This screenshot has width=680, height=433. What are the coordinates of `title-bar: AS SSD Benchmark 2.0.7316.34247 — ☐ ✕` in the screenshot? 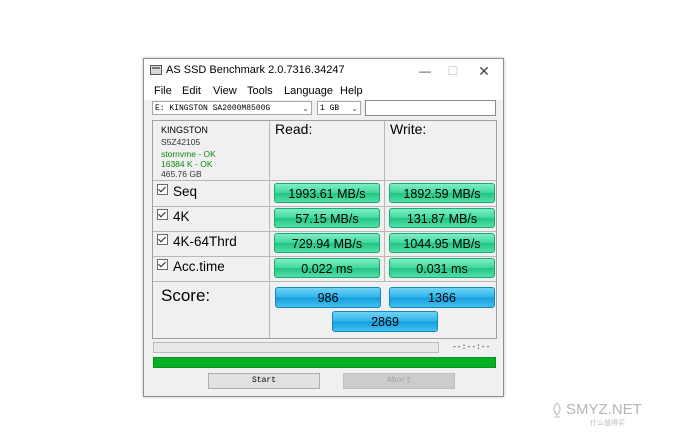 It's located at (323, 71).